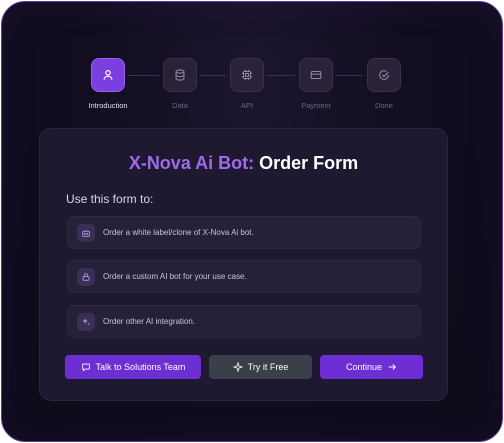  What do you see at coordinates (180, 105) in the screenshot?
I see `step-label: Data` at bounding box center [180, 105].